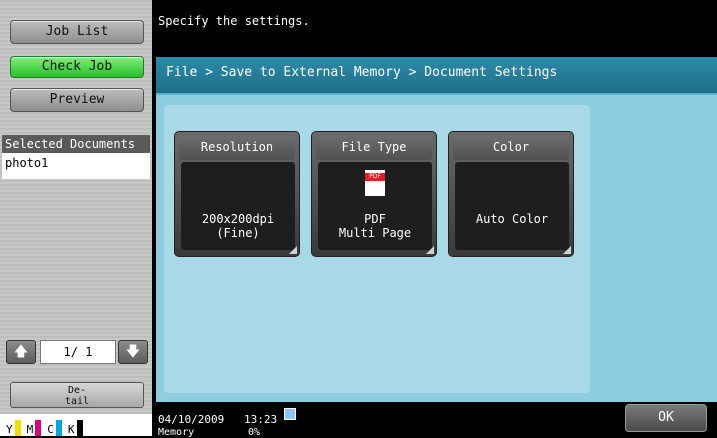 Image resolution: width=717 pixels, height=438 pixels. I want to click on color-value: Auto Color, so click(512, 206).